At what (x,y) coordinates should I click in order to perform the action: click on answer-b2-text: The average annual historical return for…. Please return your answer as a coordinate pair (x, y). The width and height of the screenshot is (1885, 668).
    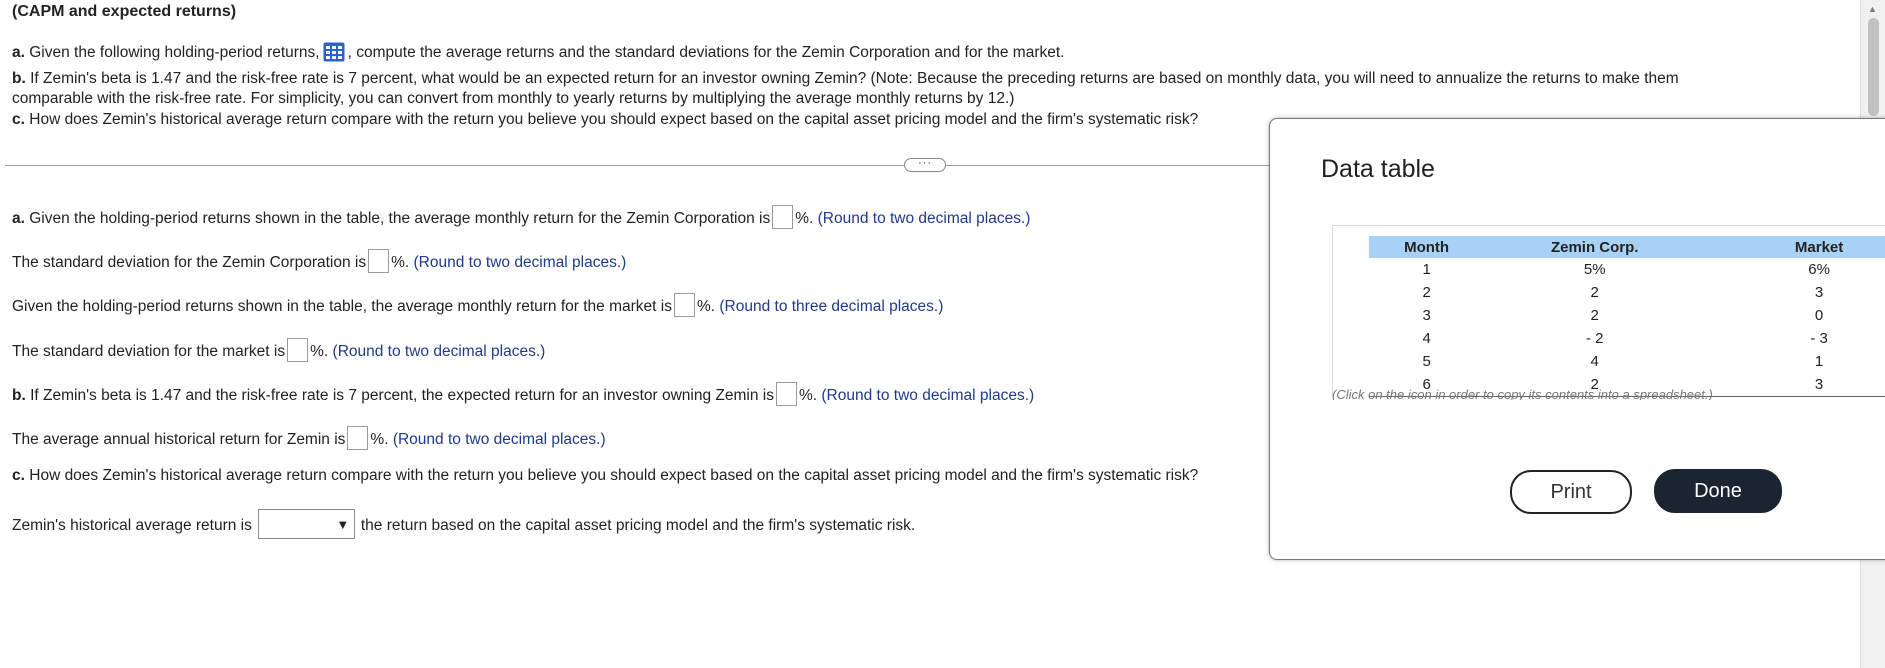
    Looking at the image, I should click on (179, 439).